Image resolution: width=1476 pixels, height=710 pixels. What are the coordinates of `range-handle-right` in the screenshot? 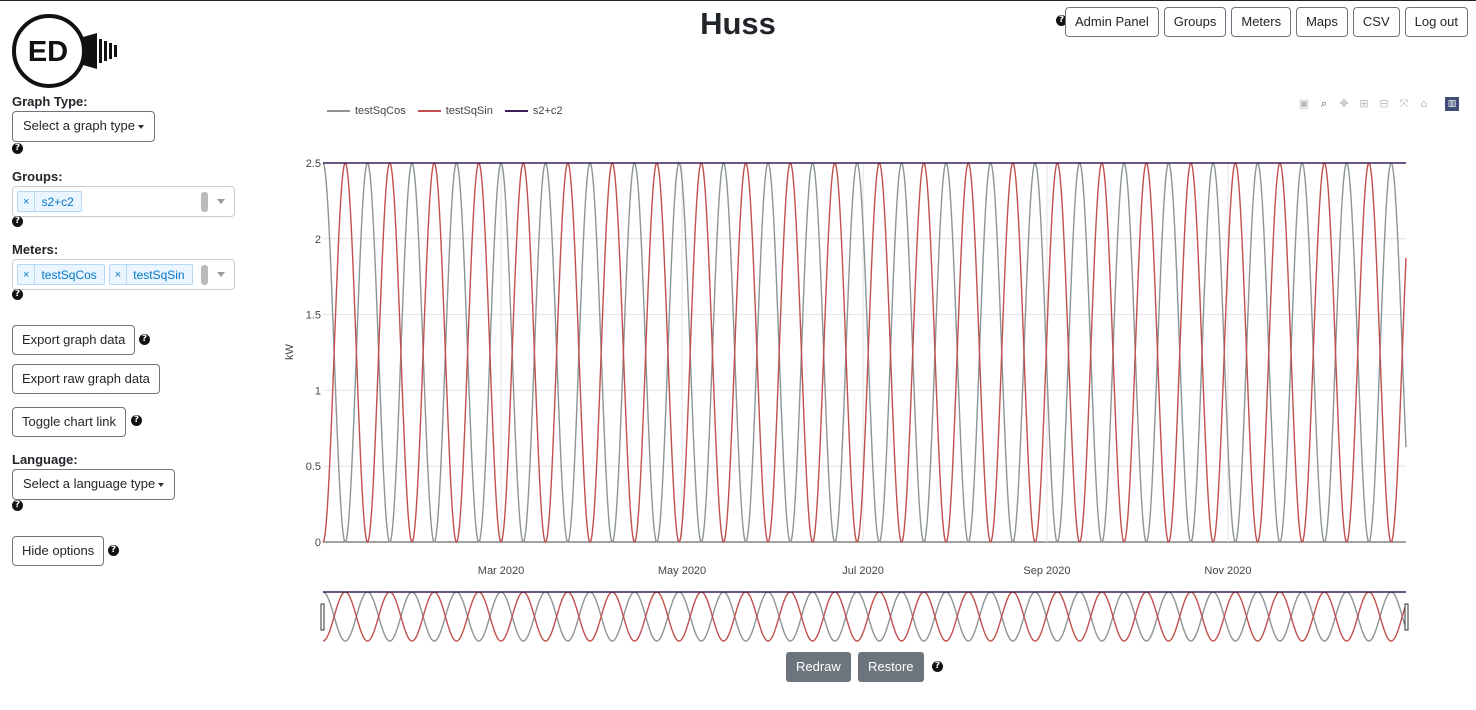 It's located at (1406, 617).